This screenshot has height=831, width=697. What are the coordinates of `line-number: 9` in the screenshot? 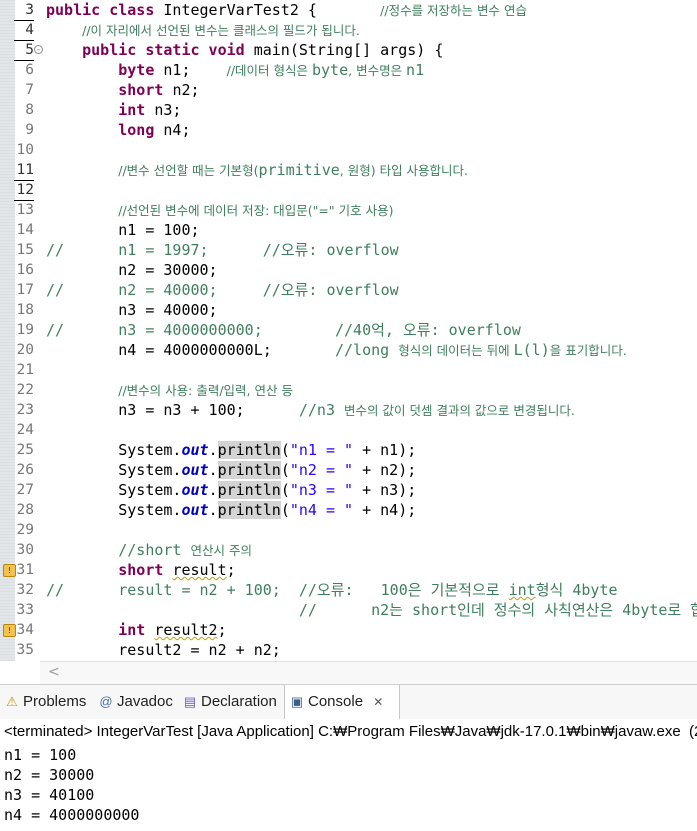 It's located at (29, 130).